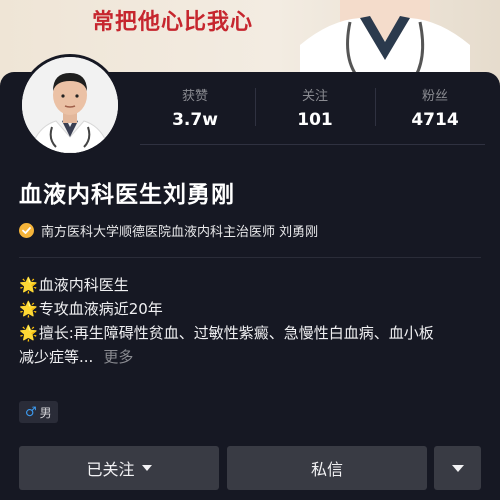 The image size is (500, 500). Describe the element at coordinates (254, 285) in the screenshot. I see `bio-line: 🌟血液内科医生` at that location.